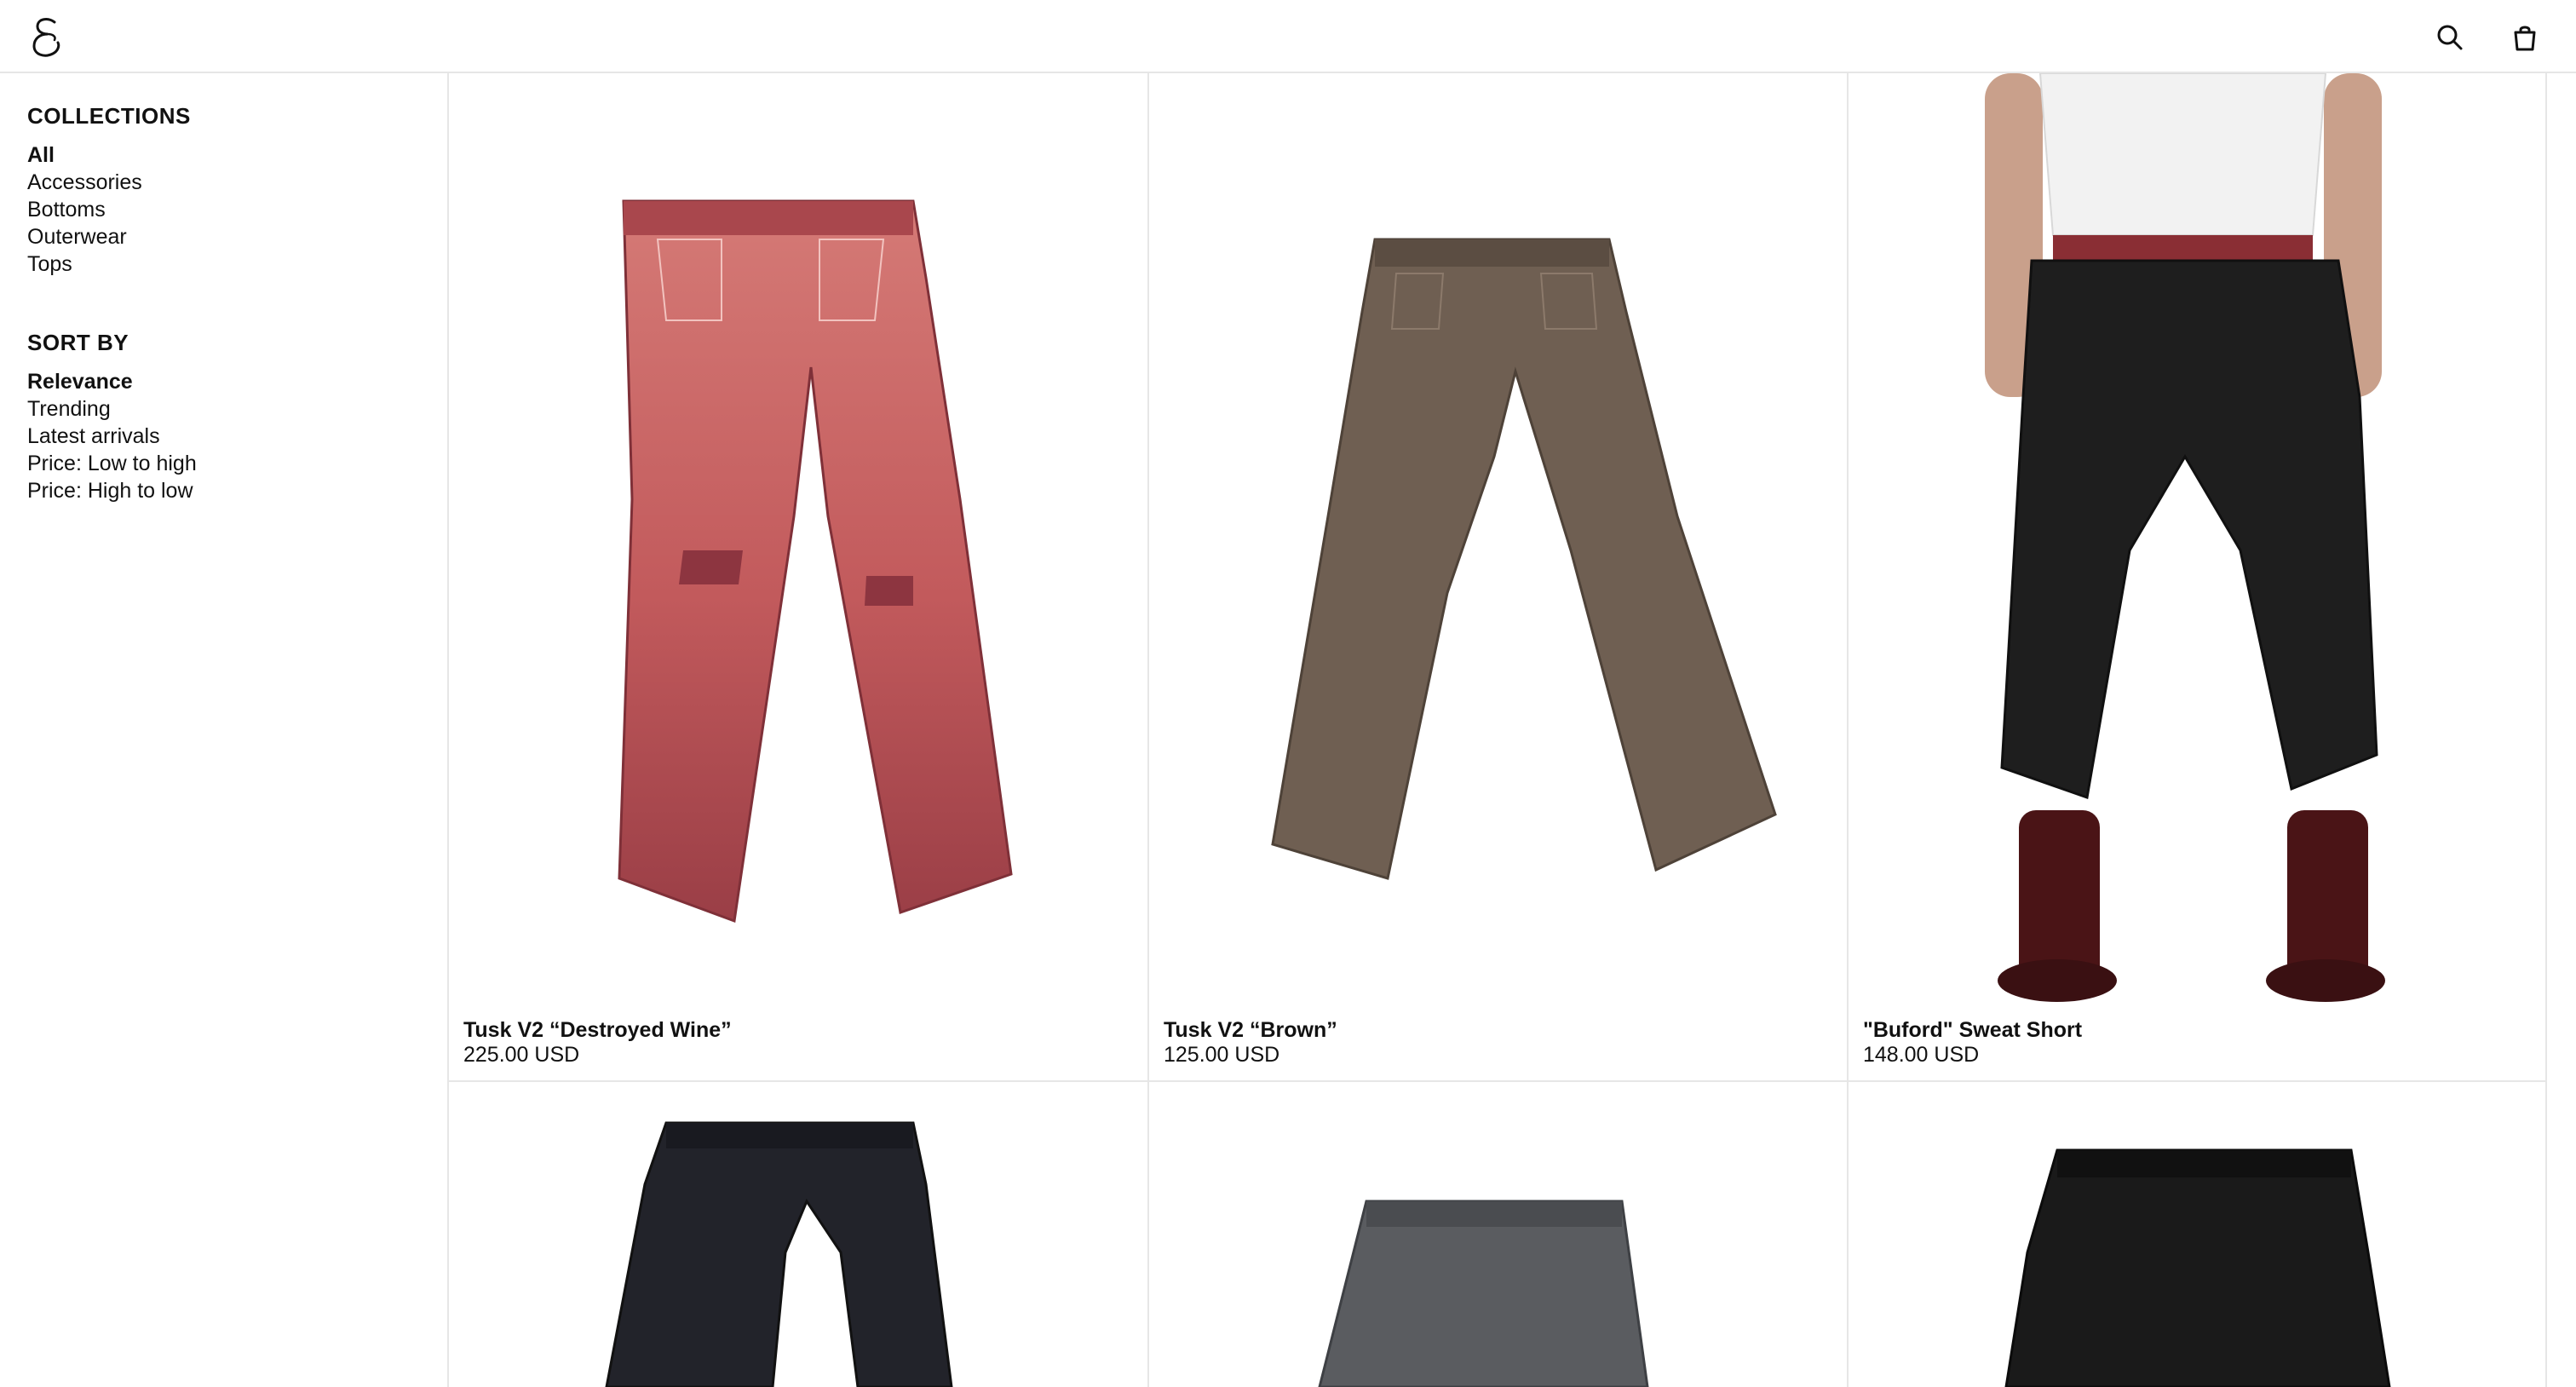 The height and width of the screenshot is (1387, 2576). What do you see at coordinates (2525, 37) in the screenshot?
I see `shopping-bag-icon` at bounding box center [2525, 37].